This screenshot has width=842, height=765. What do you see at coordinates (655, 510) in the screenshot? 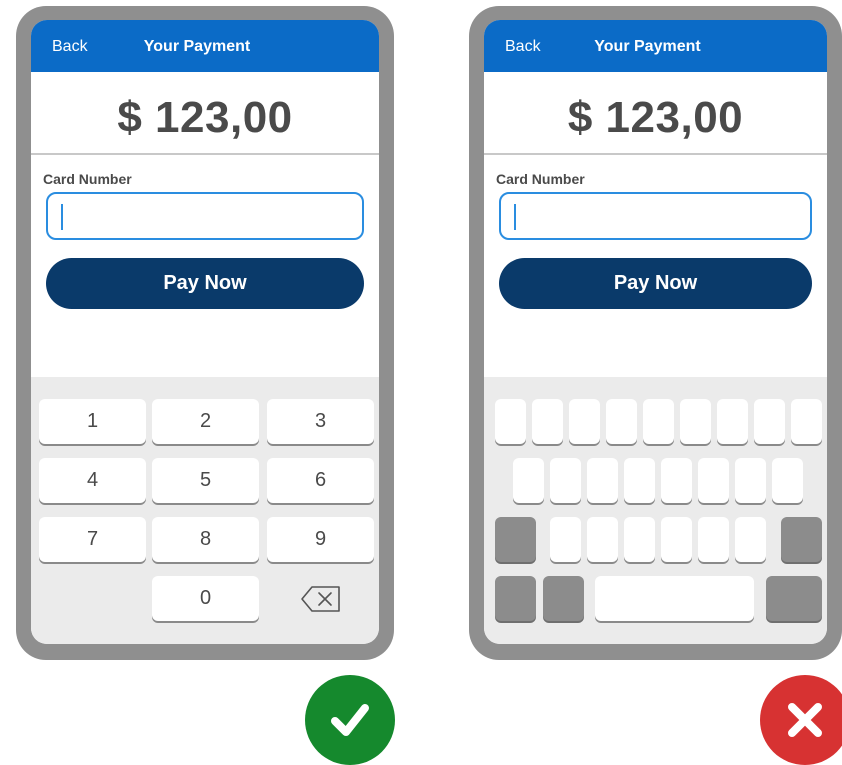
I see `alphabetic-keyboard` at bounding box center [655, 510].